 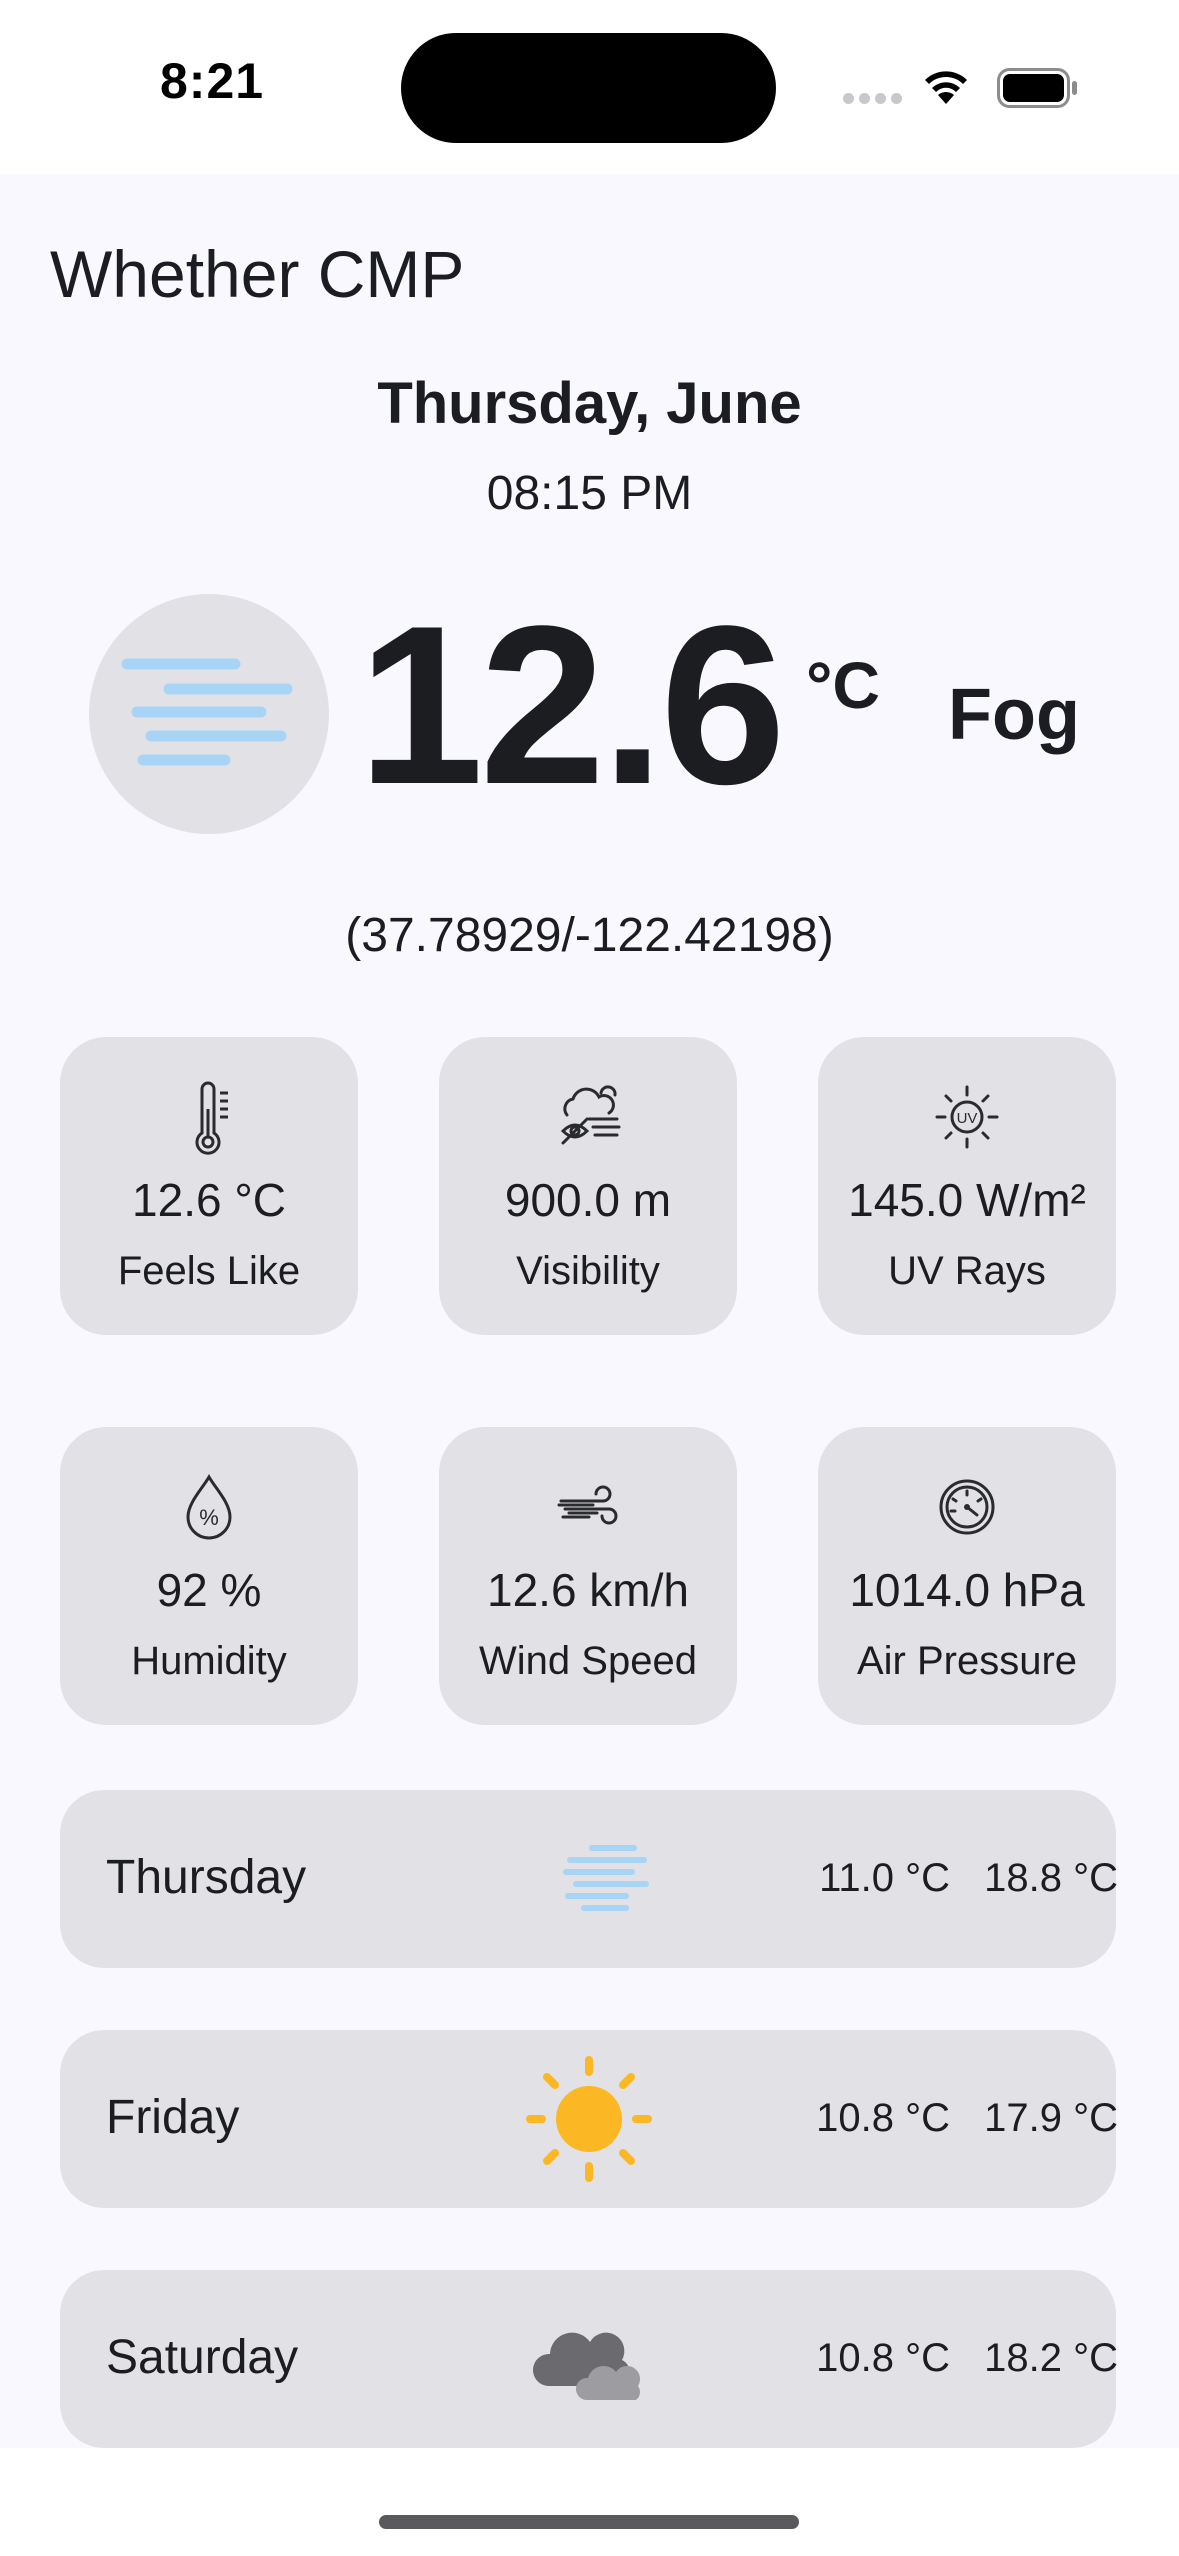 I want to click on stat-card-wind-speed: 12.6 km/h Wind Speed, so click(x=588, y=1576).